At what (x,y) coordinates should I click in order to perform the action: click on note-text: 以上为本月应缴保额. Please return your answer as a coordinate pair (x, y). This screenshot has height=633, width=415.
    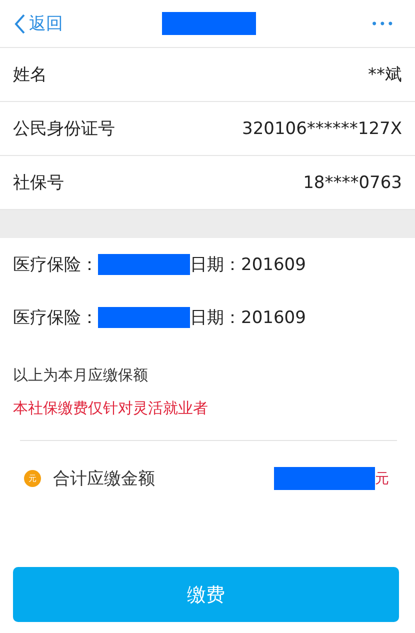
    Looking at the image, I should click on (80, 375).